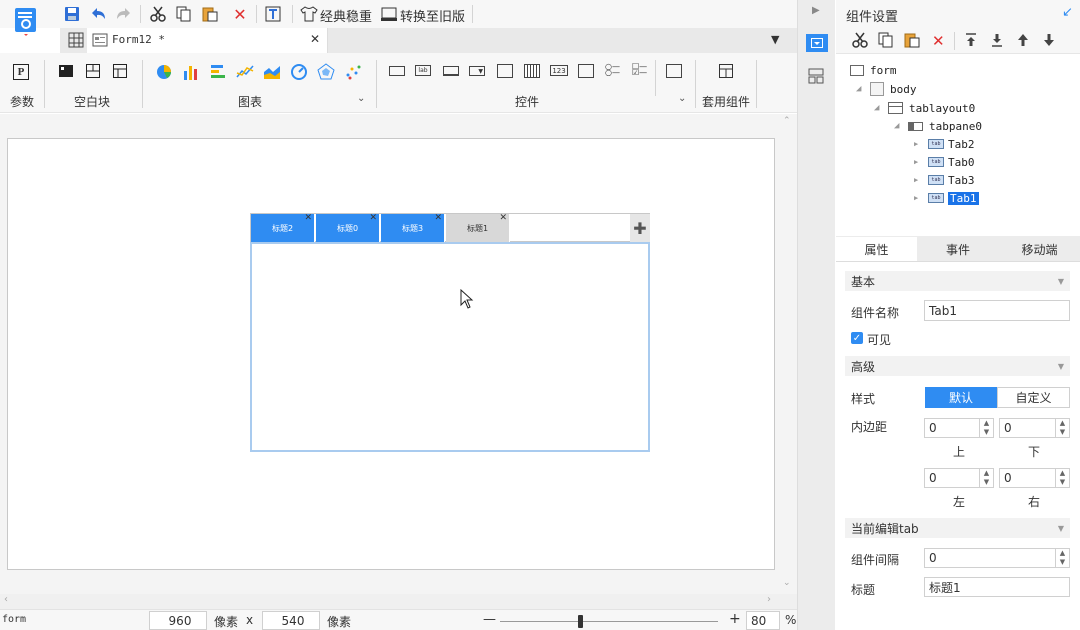  What do you see at coordinates (559, 70) in the screenshot?
I see `number-control-icon: 123` at bounding box center [559, 70].